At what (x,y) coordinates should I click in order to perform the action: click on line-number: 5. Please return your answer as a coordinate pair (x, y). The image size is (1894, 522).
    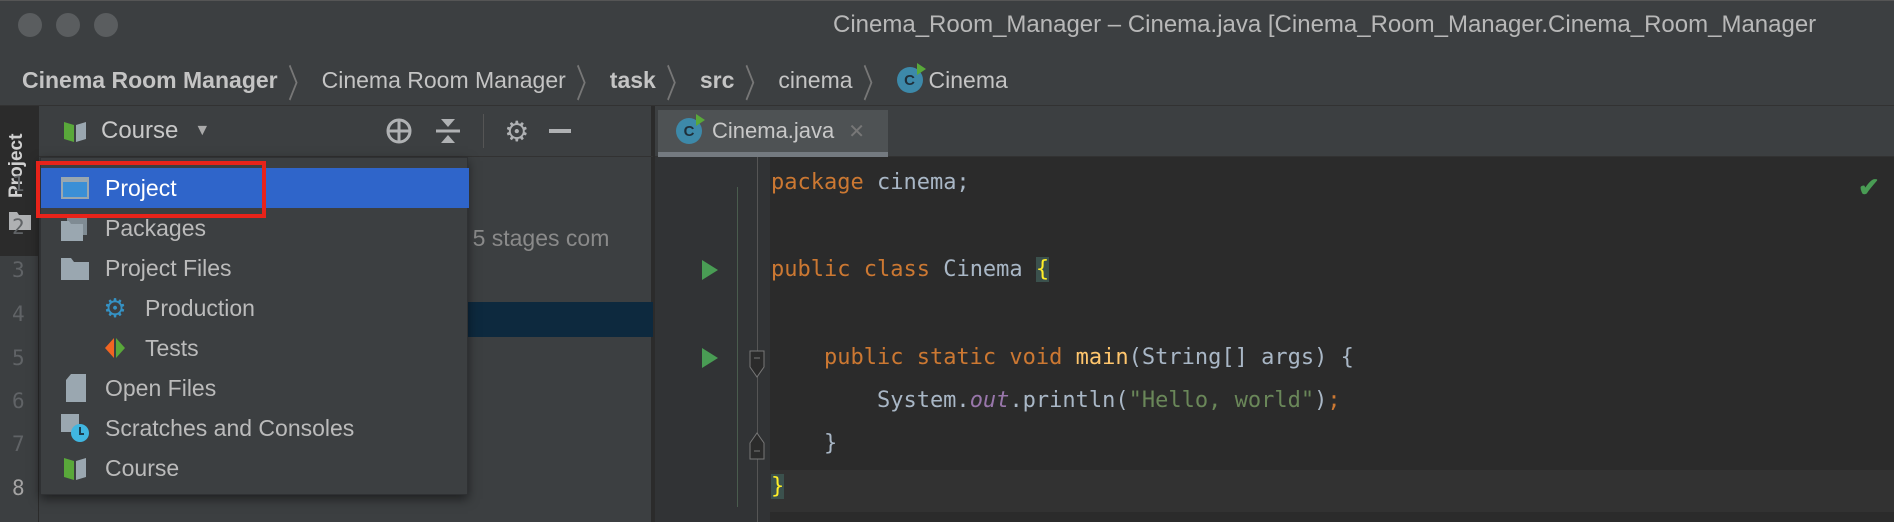
    Looking at the image, I should click on (18, 358).